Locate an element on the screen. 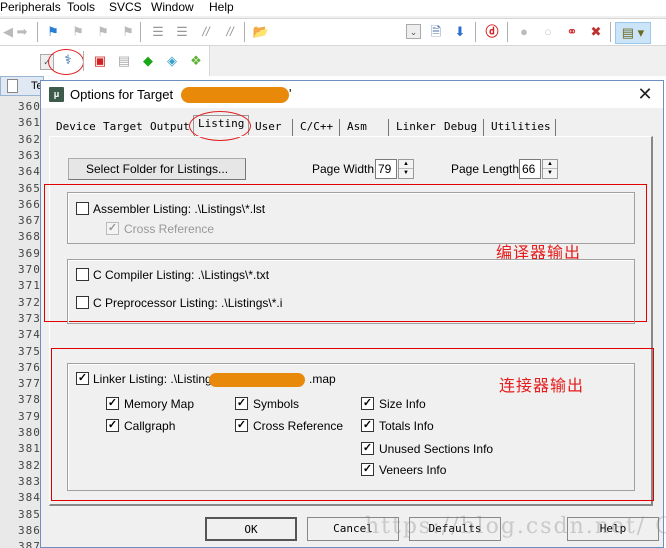  tab-output: Output is located at coordinates (170, 127).